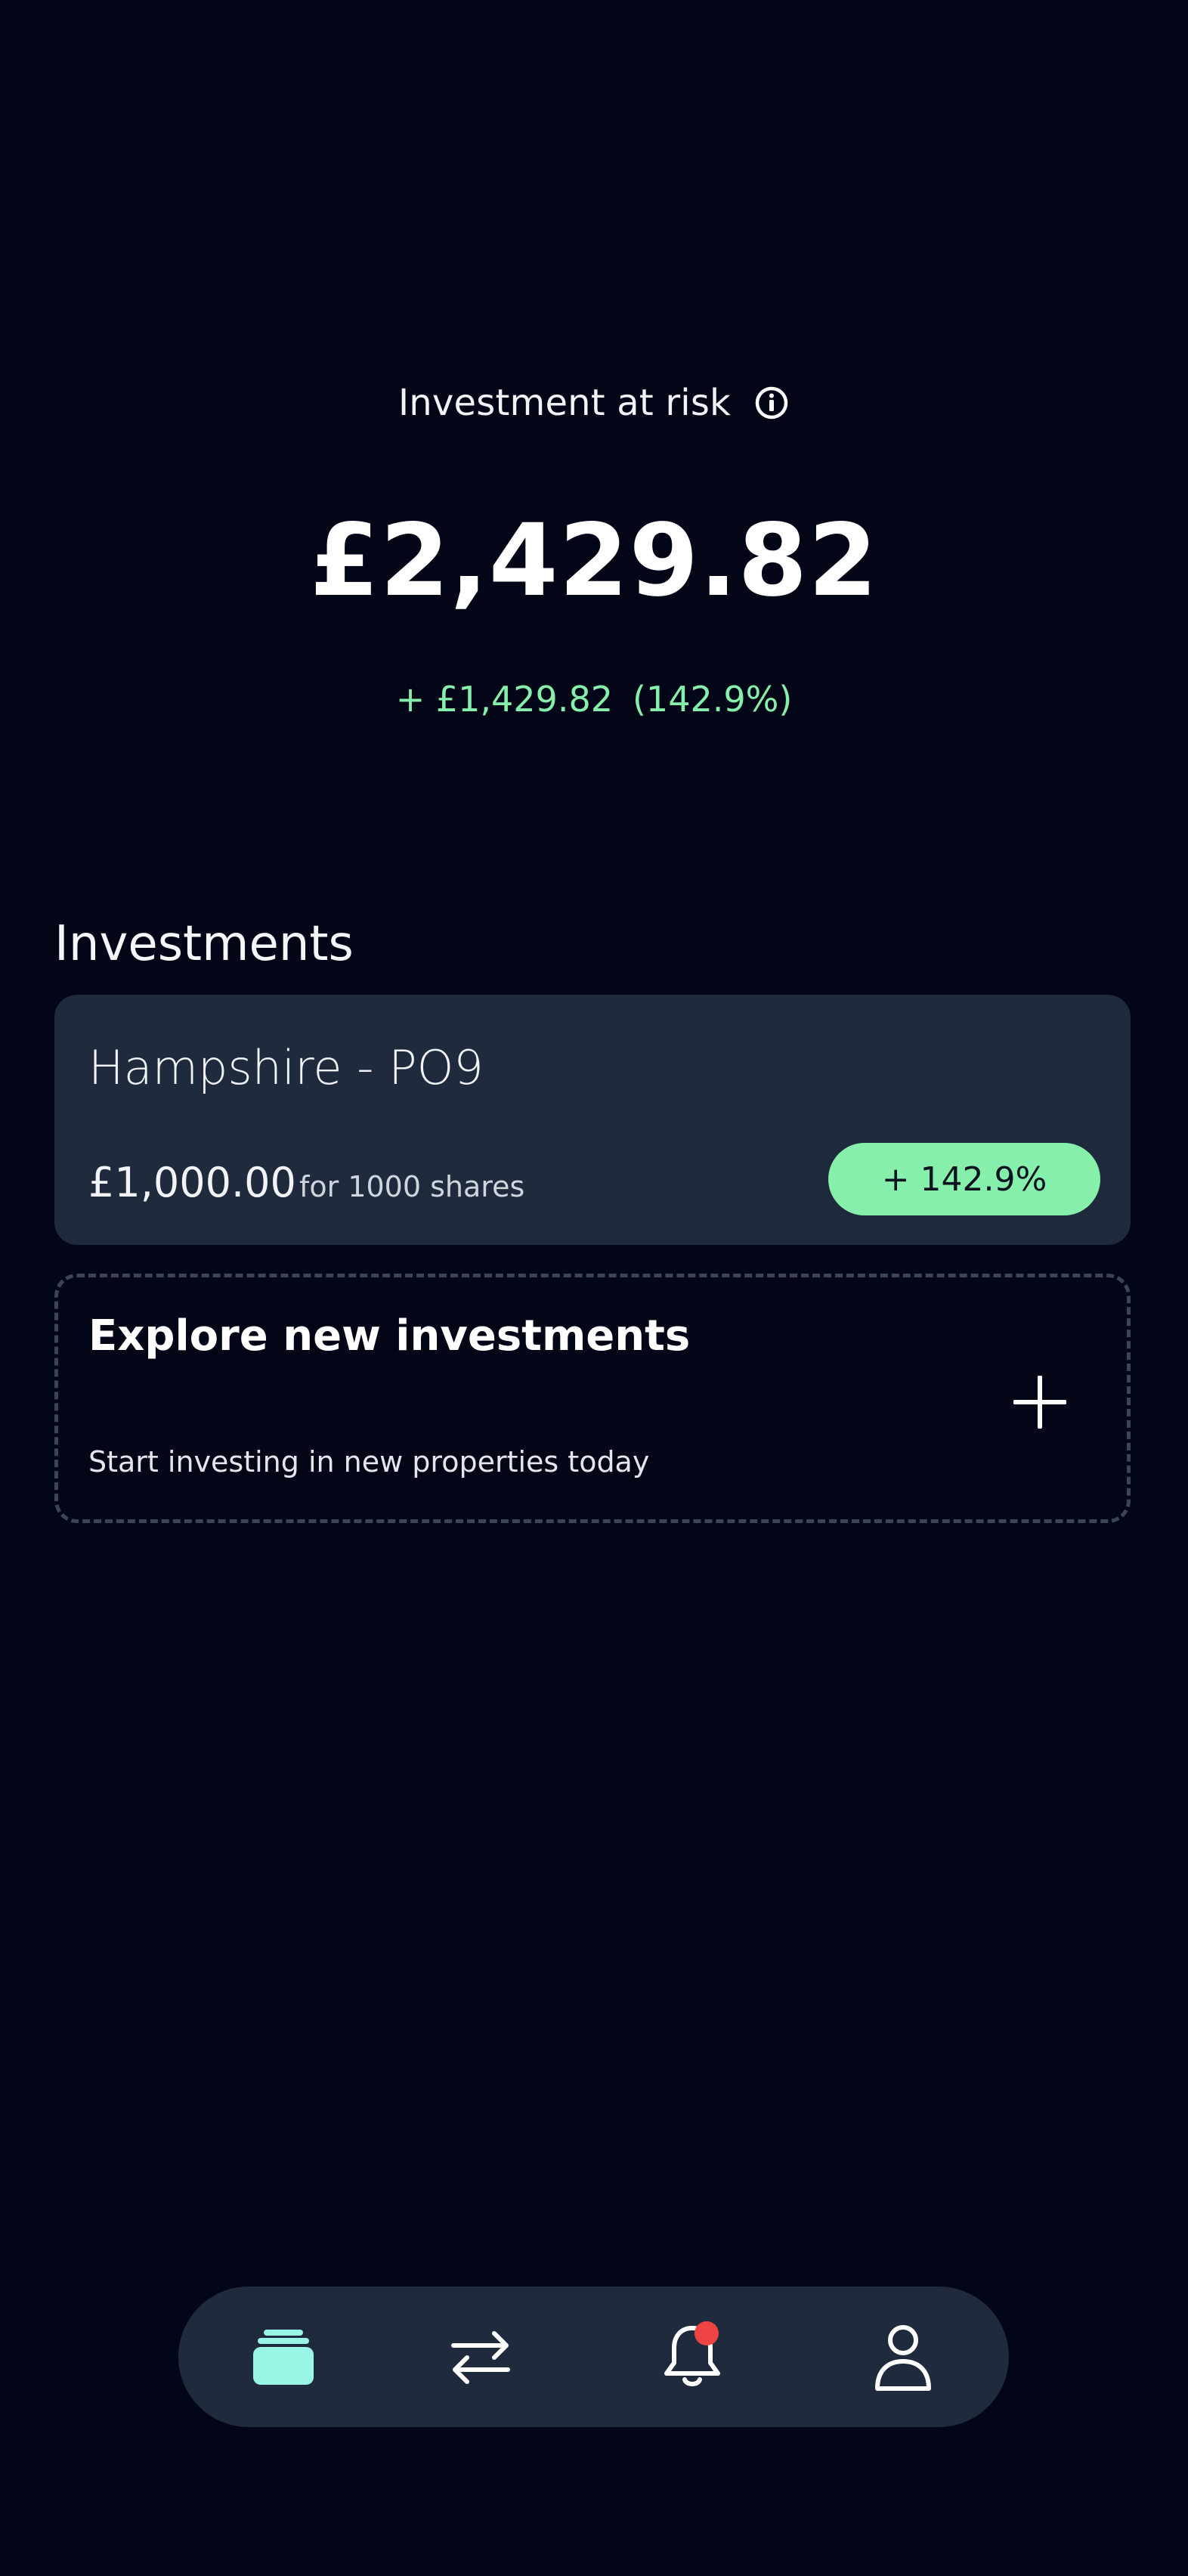  I want to click on gain-percent: (142.9%), so click(713, 699).